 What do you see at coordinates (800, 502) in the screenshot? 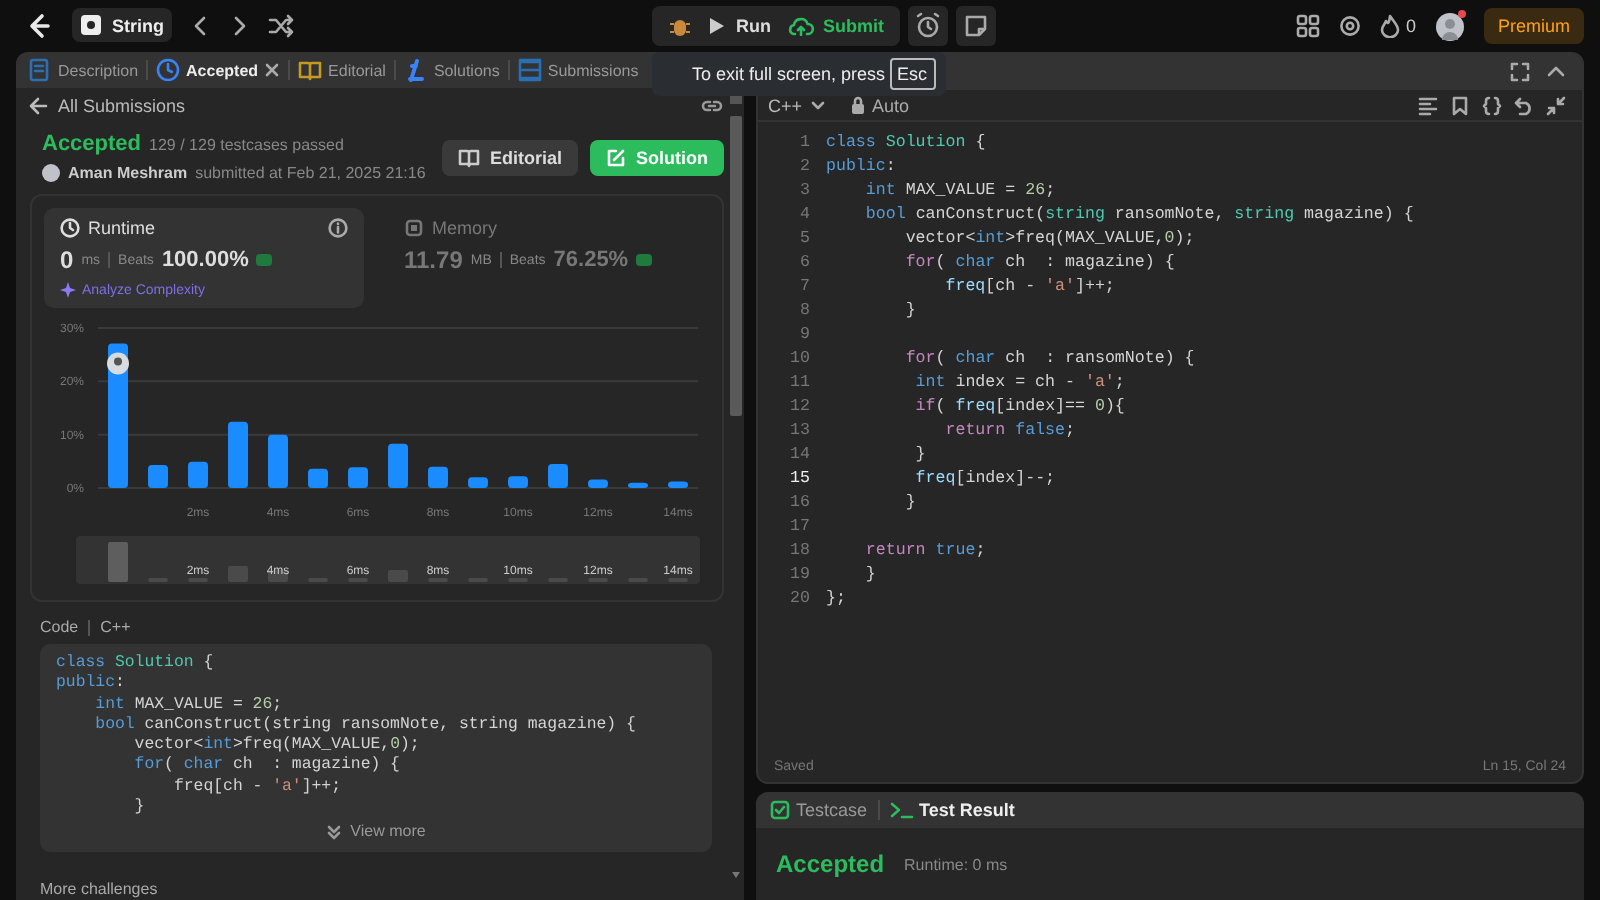
I see `line-number: 16` at bounding box center [800, 502].